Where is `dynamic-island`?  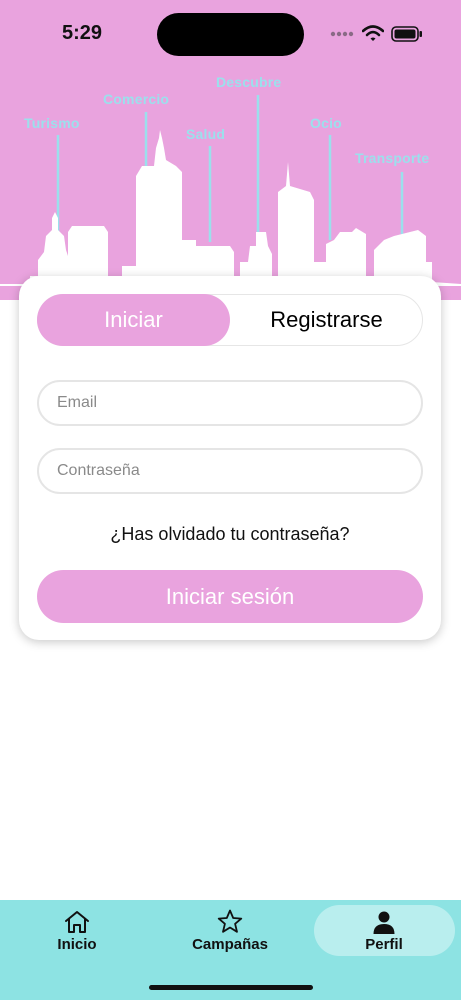 dynamic-island is located at coordinates (230, 34).